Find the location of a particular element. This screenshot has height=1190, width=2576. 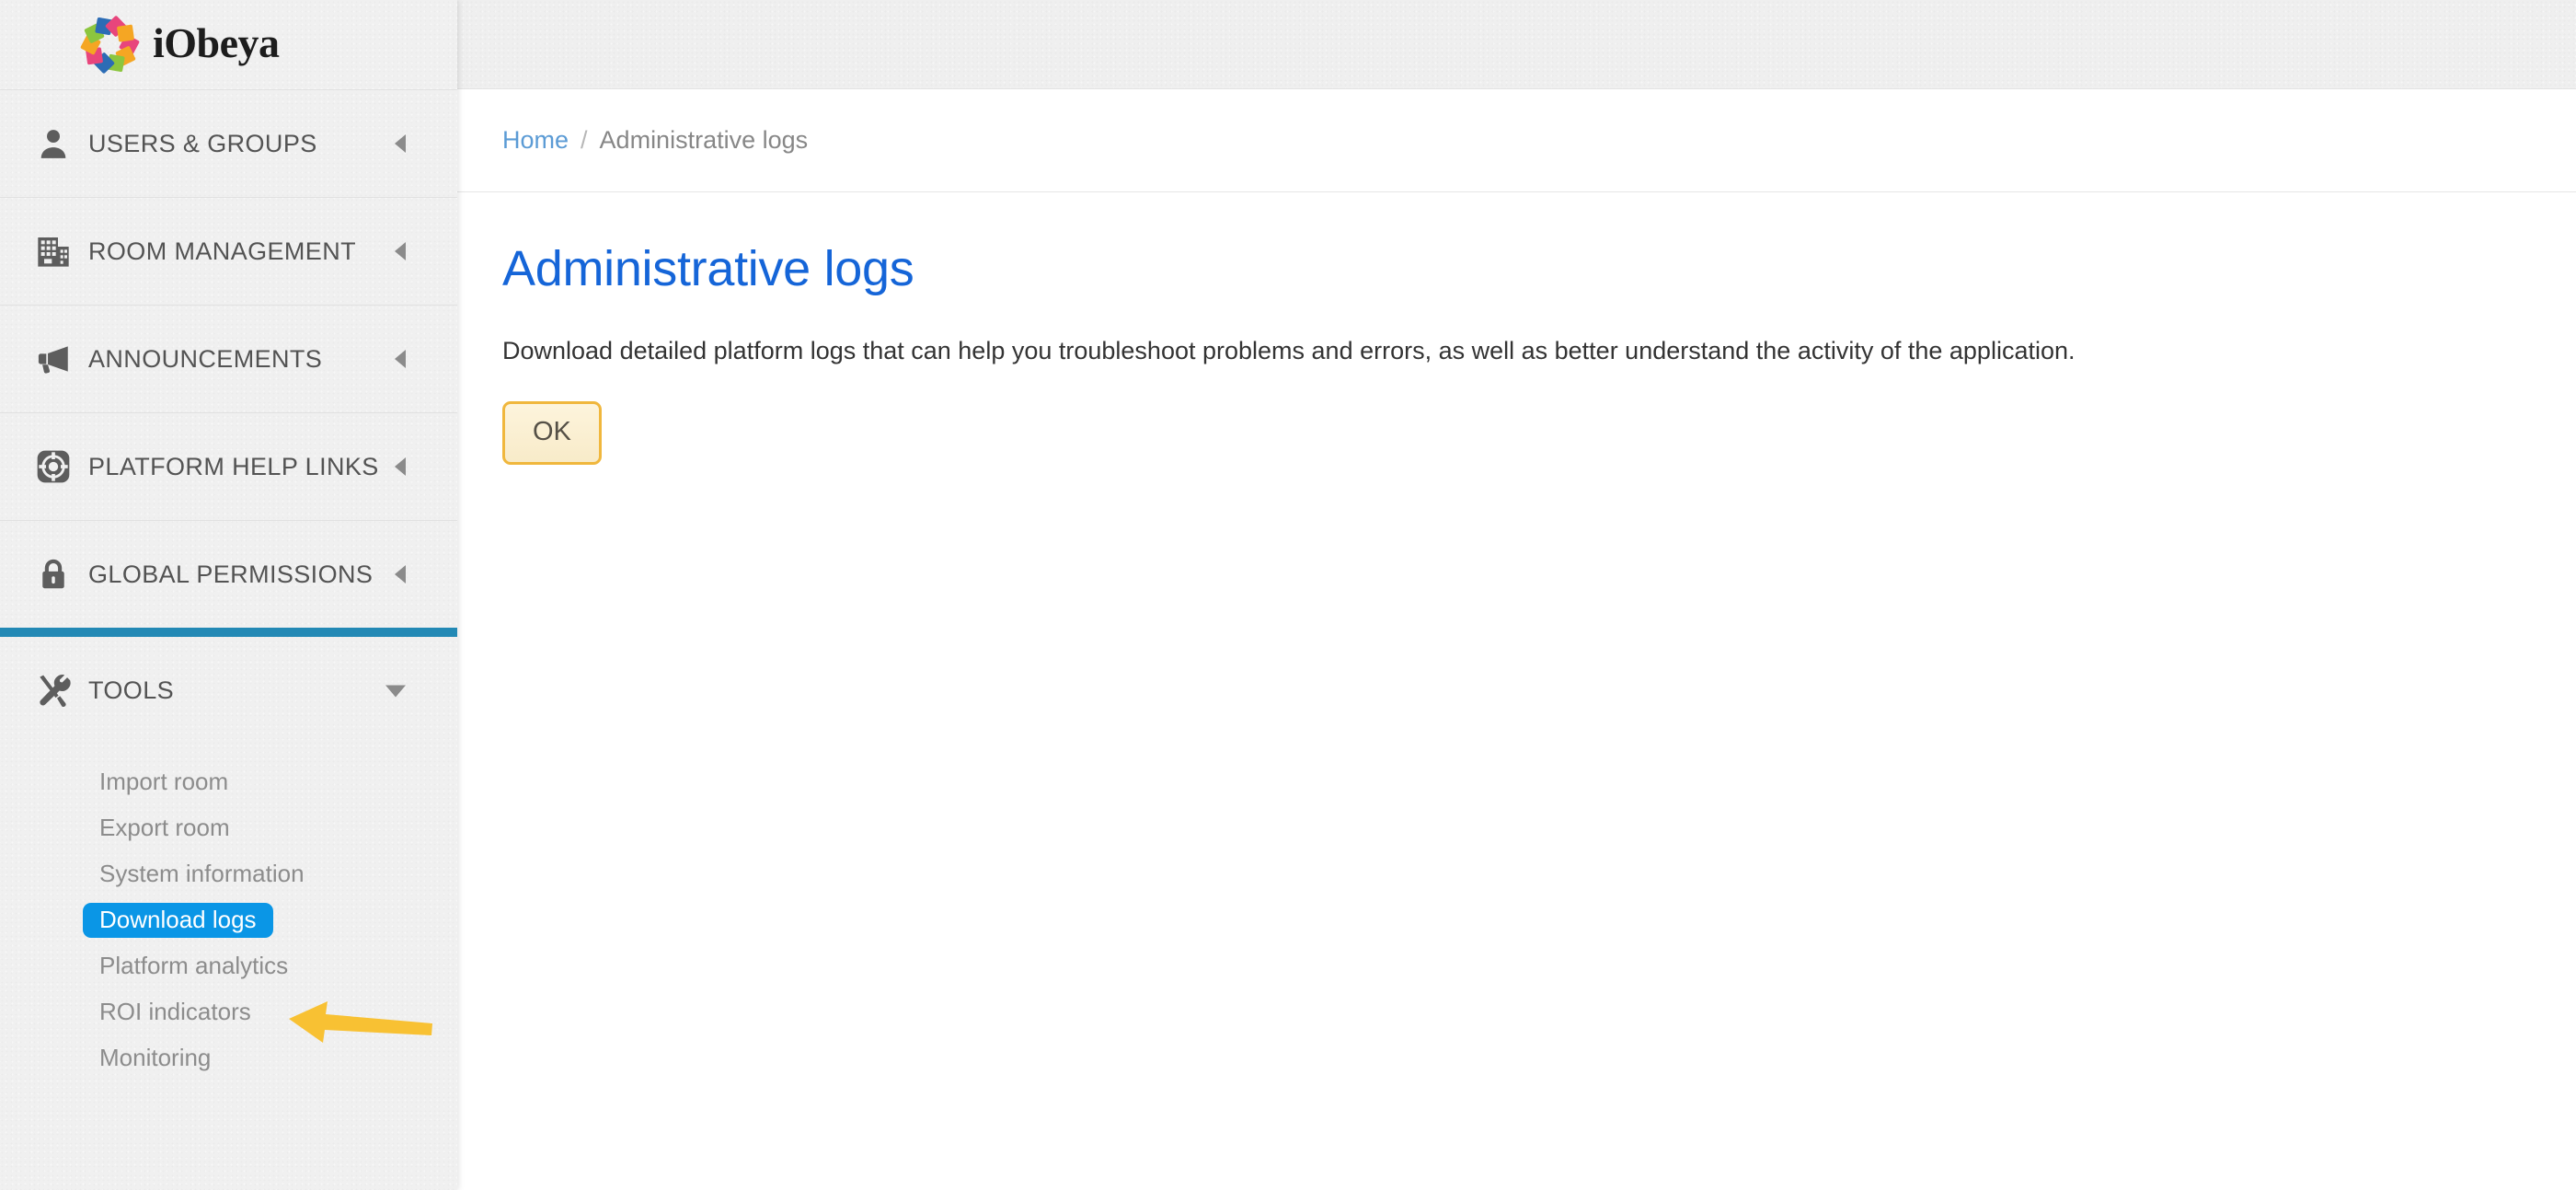

sidebar-item-label: GLOBAL PERMISSIONS is located at coordinates (231, 574).